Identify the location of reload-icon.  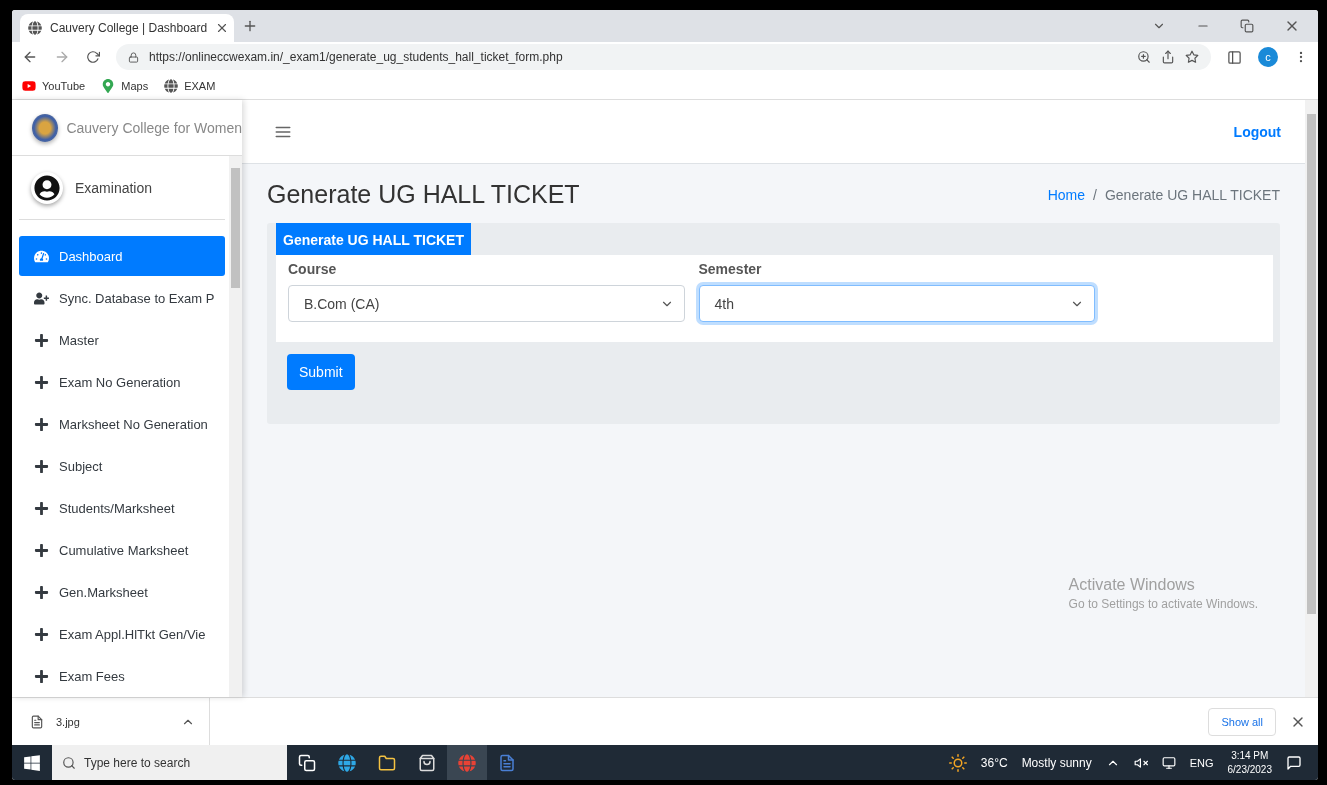
(93, 57).